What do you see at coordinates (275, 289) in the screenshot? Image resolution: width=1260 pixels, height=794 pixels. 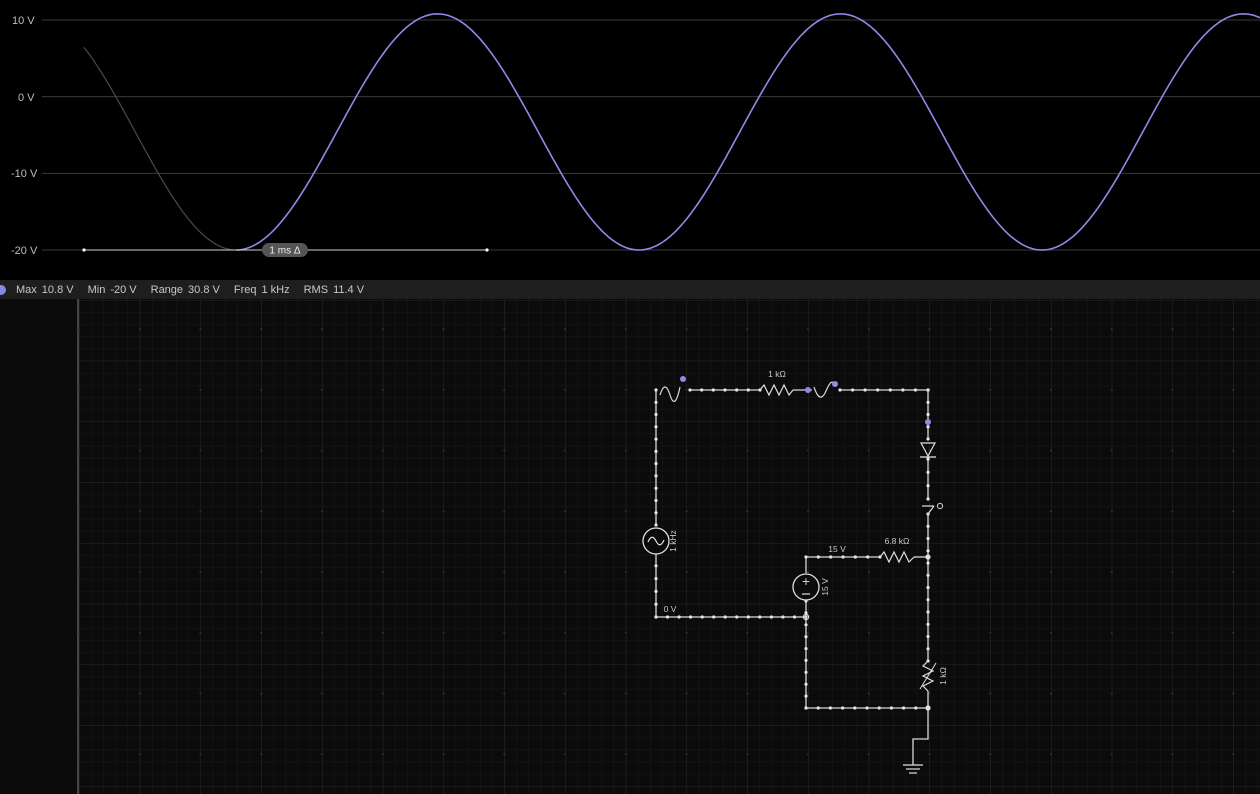 I see `stat-value: 1 kHz` at bounding box center [275, 289].